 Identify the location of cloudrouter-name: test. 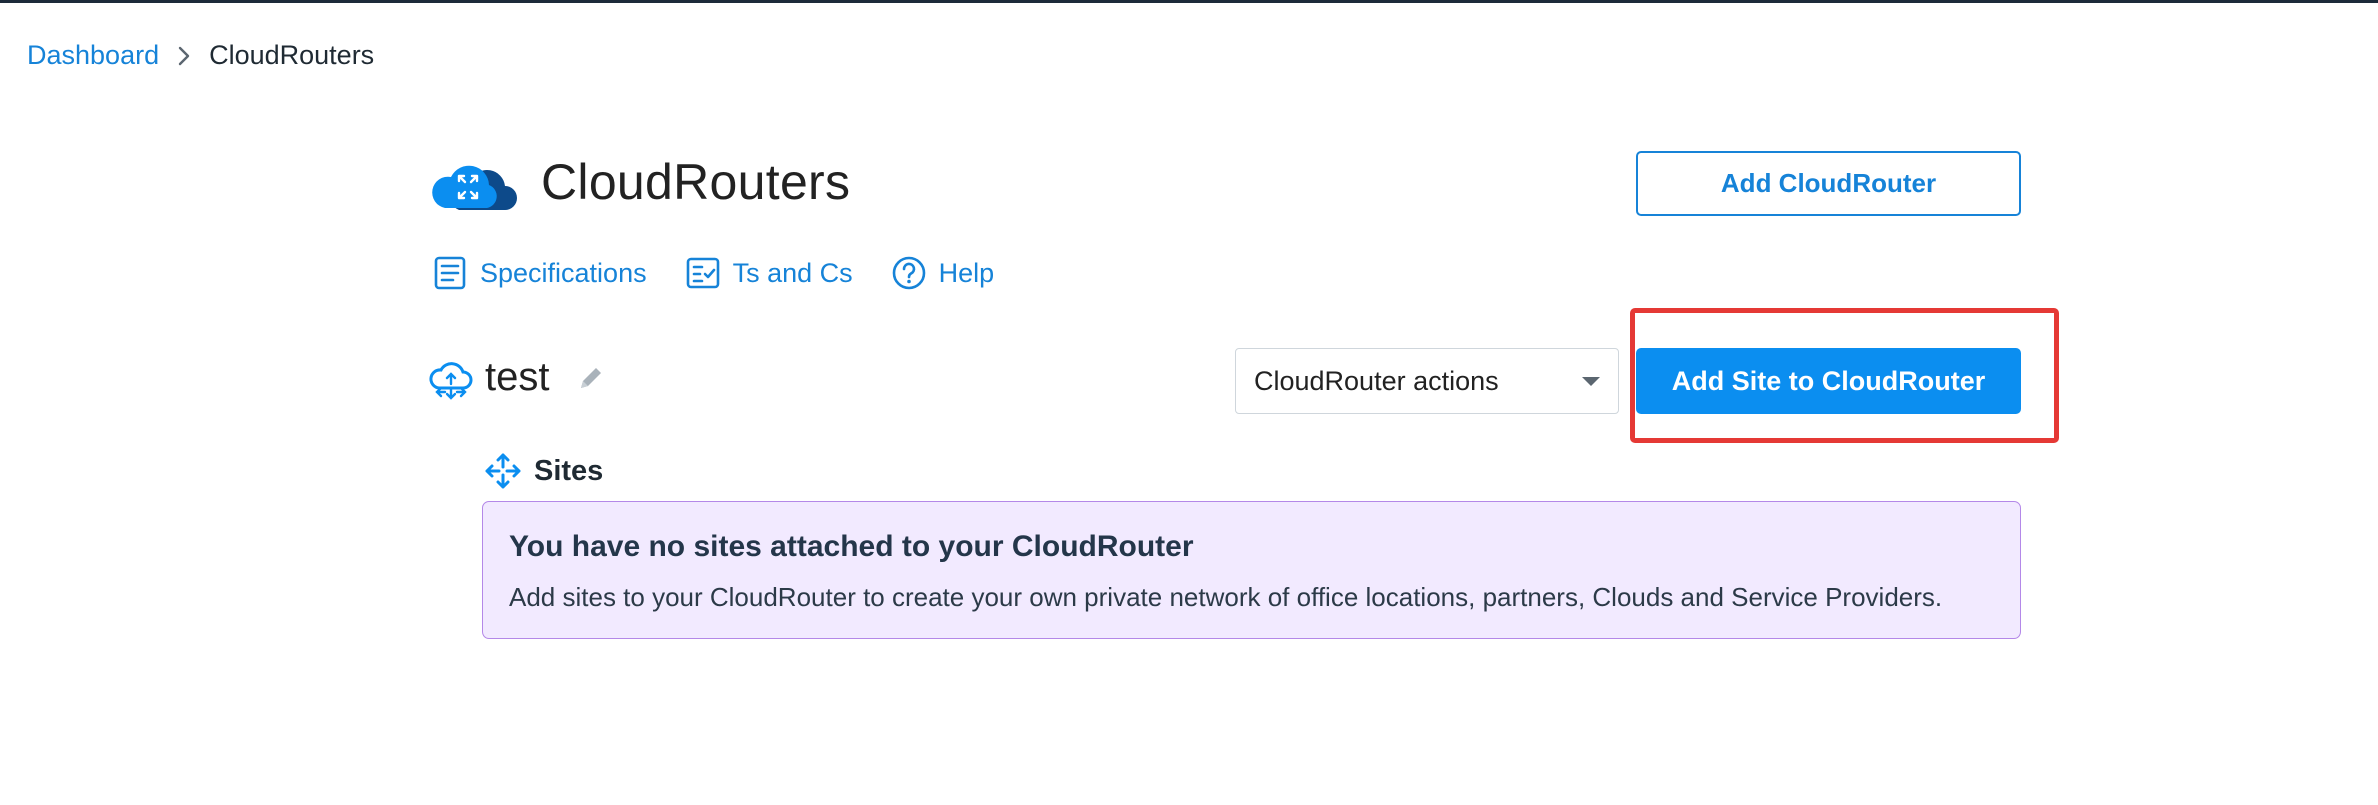
(517, 377).